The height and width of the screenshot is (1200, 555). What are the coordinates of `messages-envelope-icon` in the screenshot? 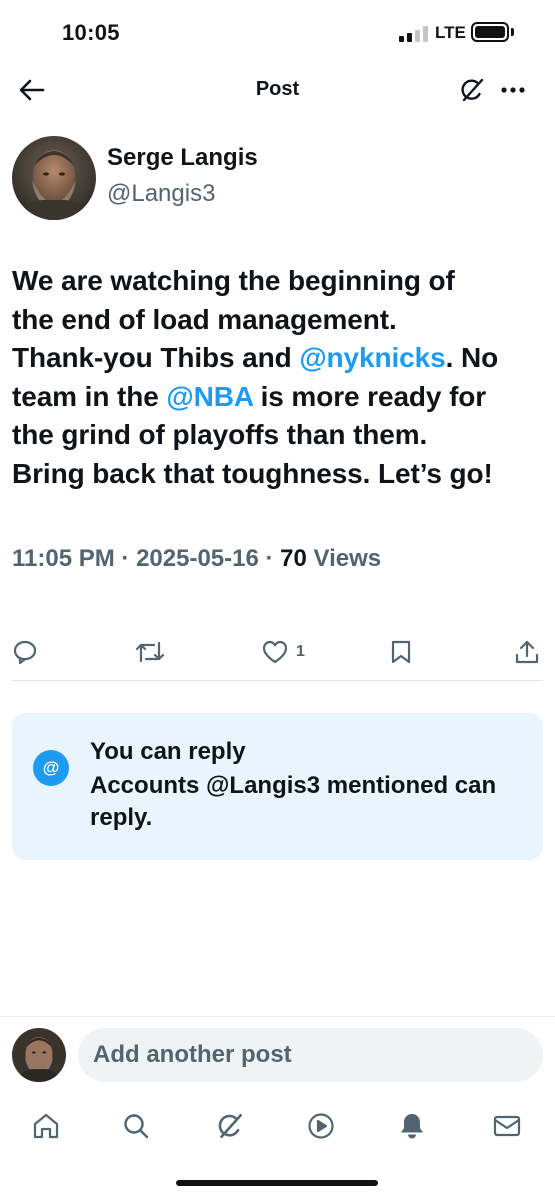 It's located at (507, 1126).